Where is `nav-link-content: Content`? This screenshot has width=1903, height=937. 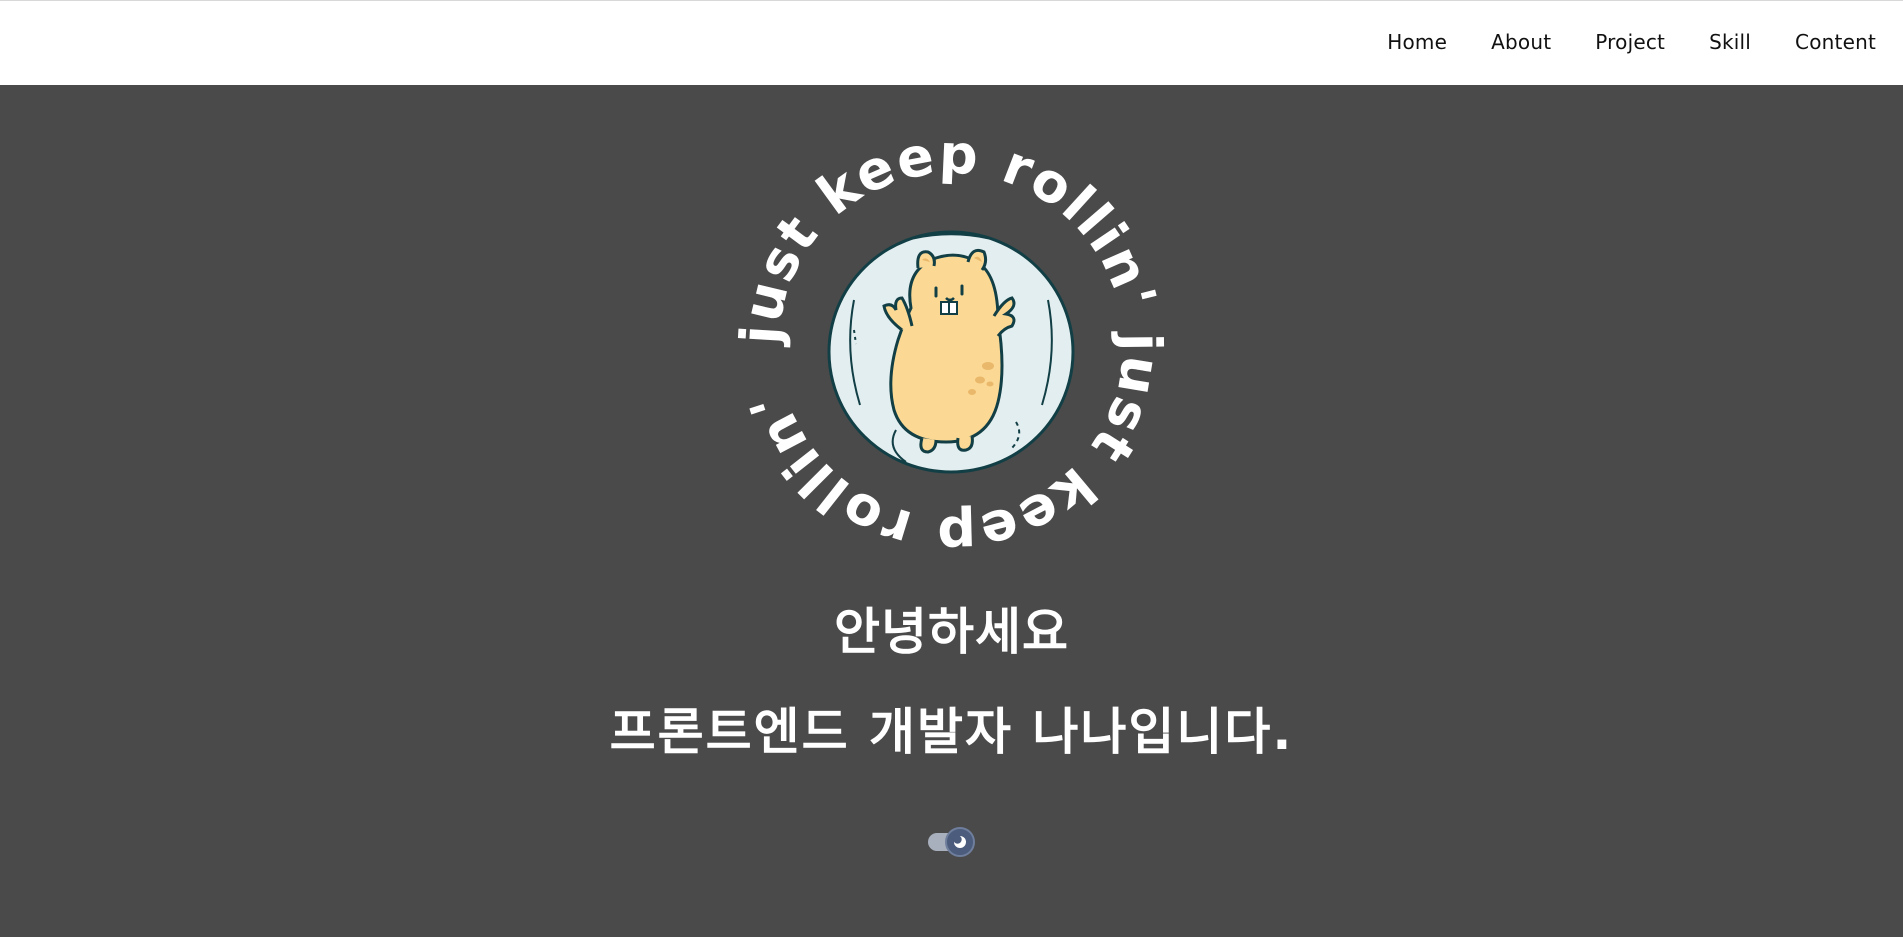 nav-link-content: Content is located at coordinates (1835, 42).